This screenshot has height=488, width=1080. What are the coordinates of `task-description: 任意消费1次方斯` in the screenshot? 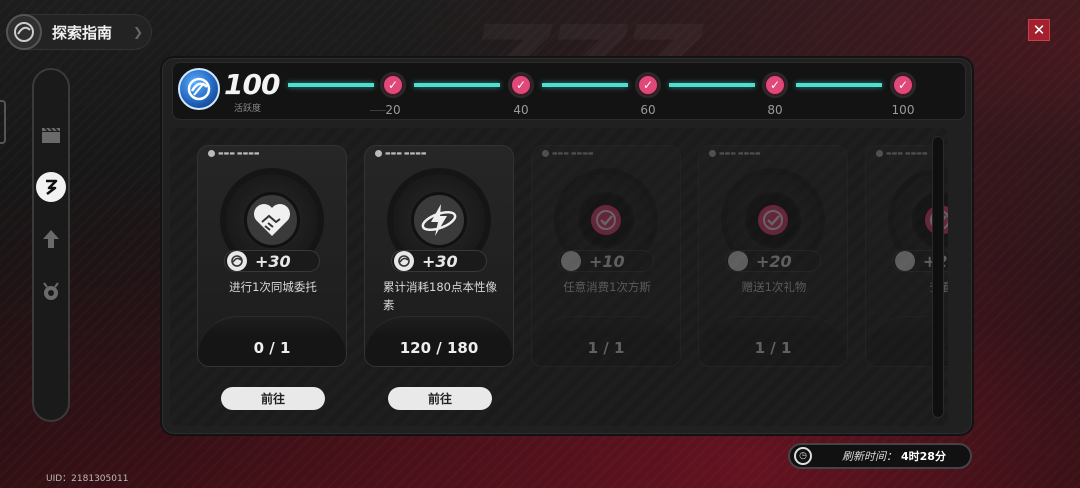 It's located at (607, 287).